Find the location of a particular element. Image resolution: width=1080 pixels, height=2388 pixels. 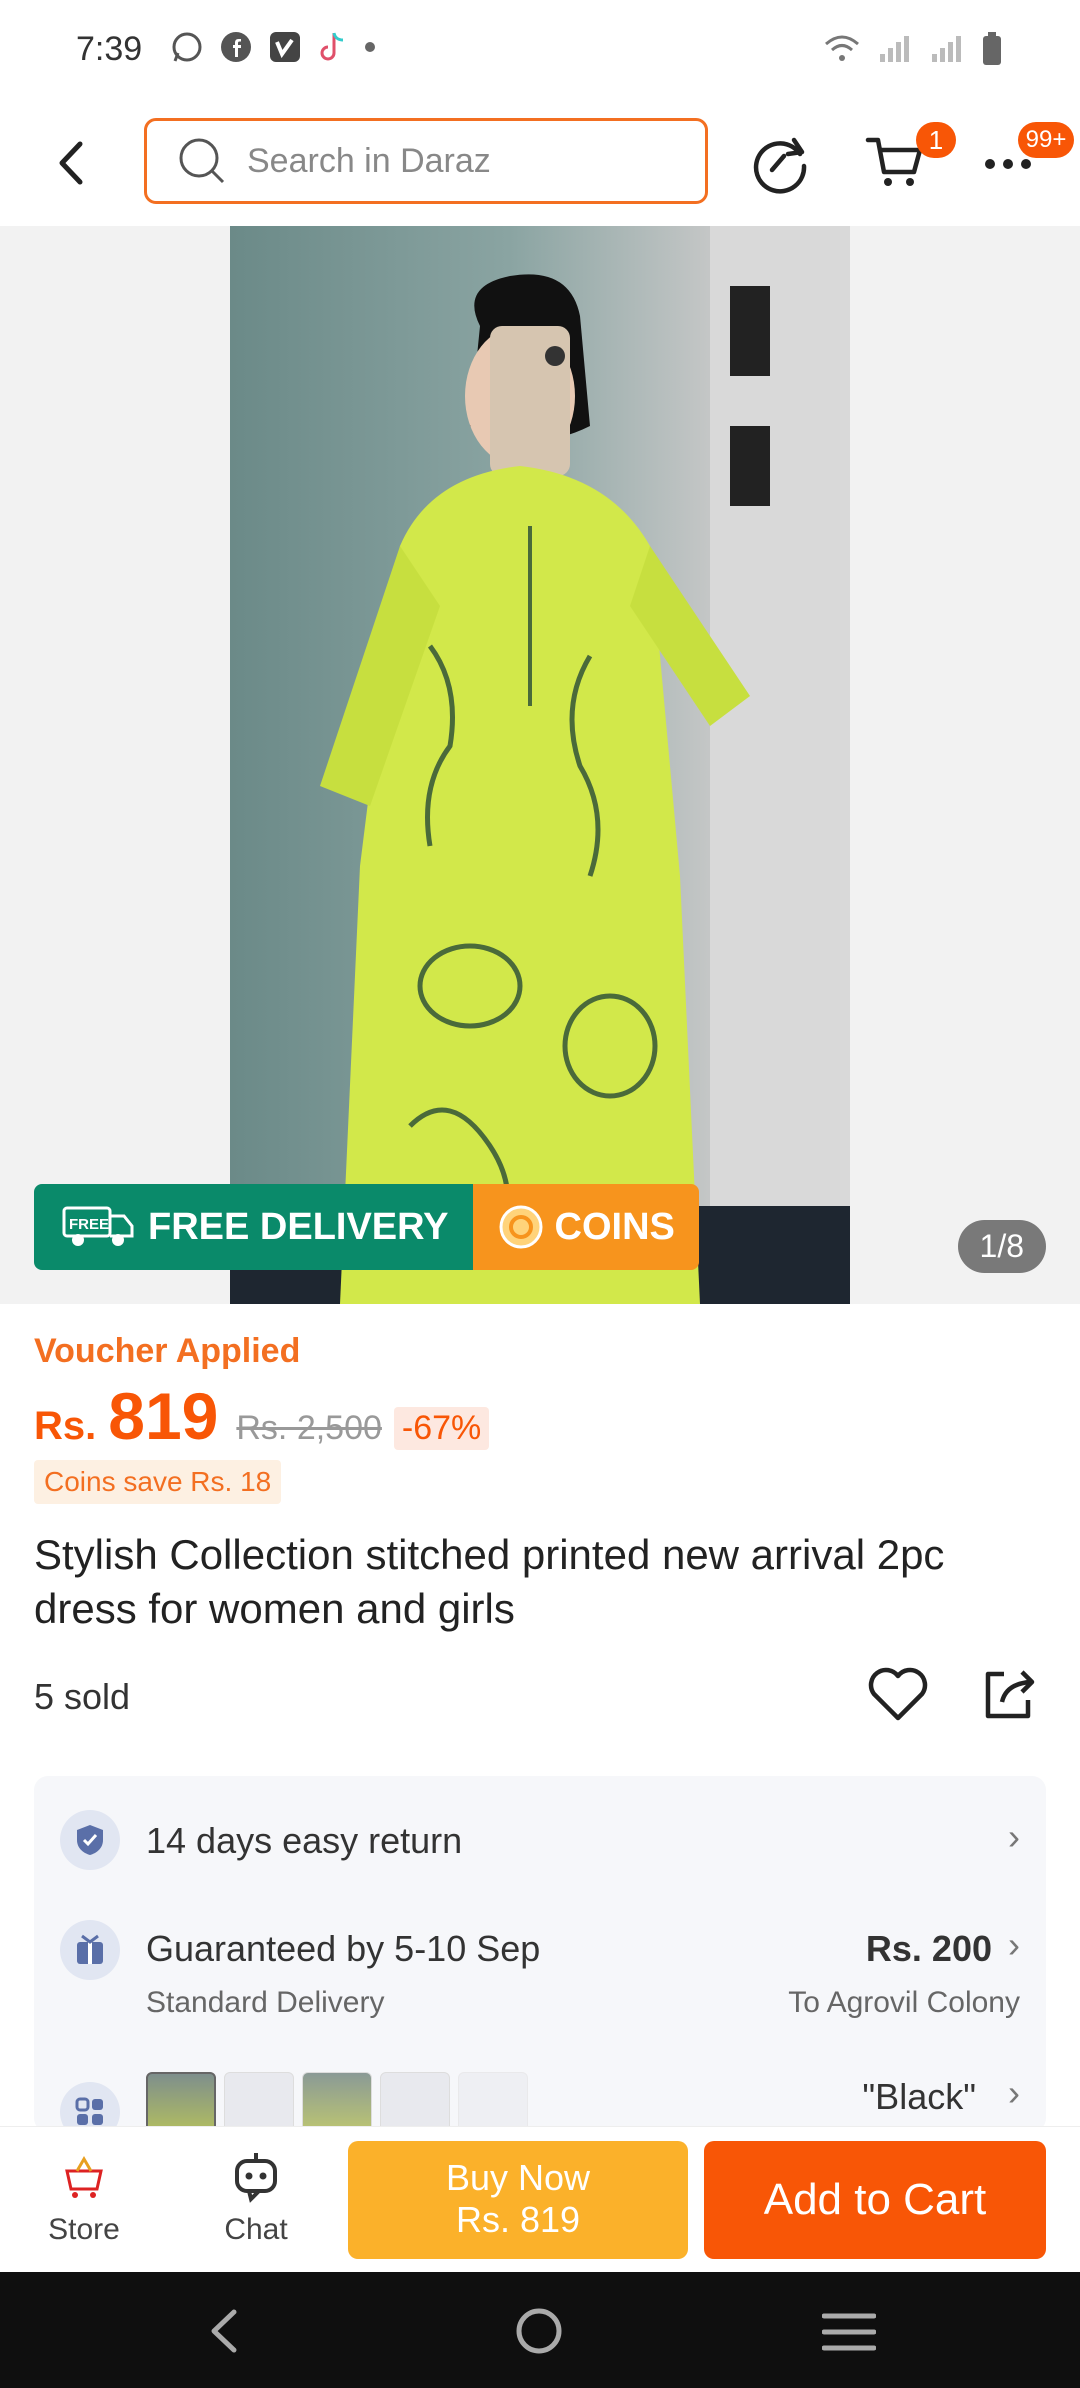

free-delivery-label: FREE FREE DELIVERY is located at coordinates (253, 1227).